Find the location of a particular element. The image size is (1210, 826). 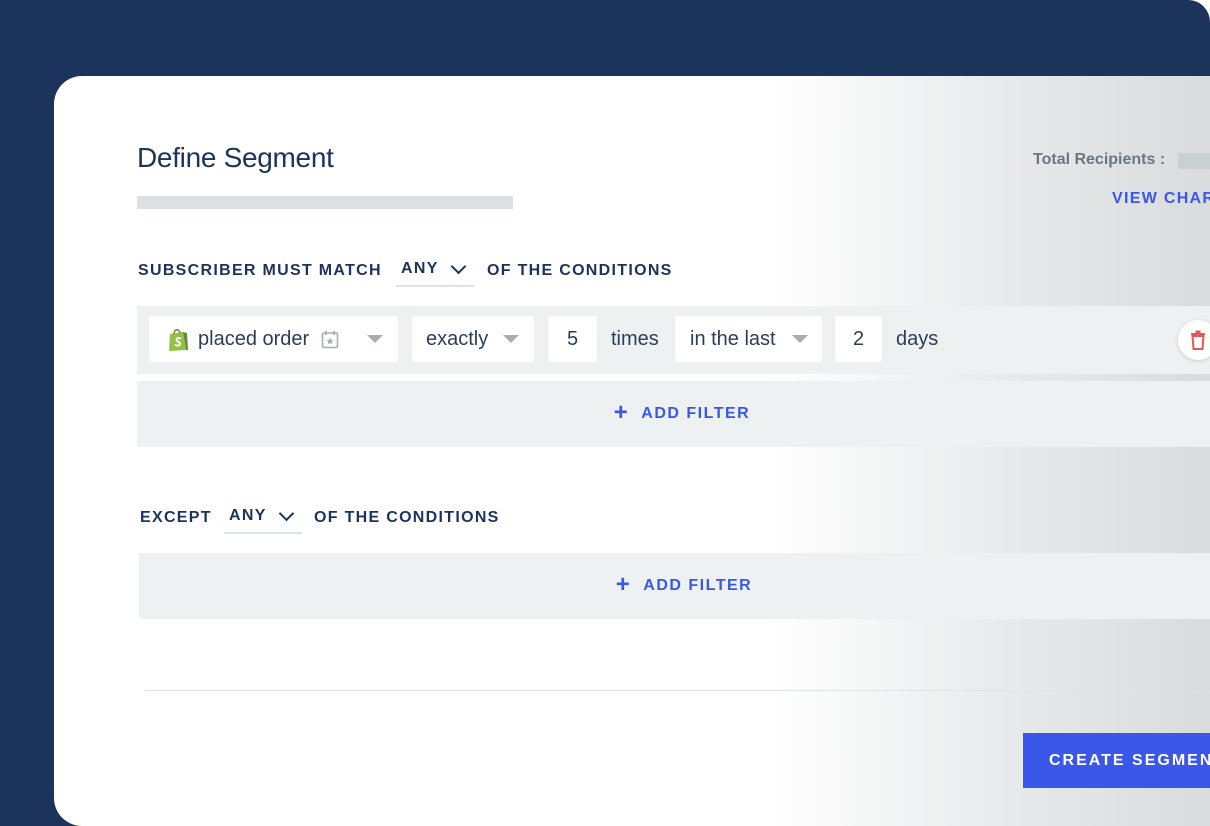

create-segment-button: CREATE SEGMEN is located at coordinates (1116, 760).